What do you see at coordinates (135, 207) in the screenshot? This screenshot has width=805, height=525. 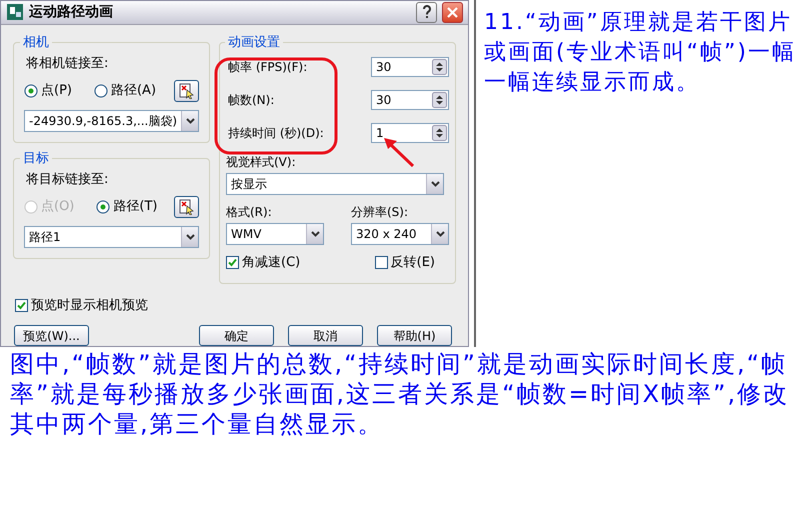 I see `radio-label: 路径(T)` at bounding box center [135, 207].